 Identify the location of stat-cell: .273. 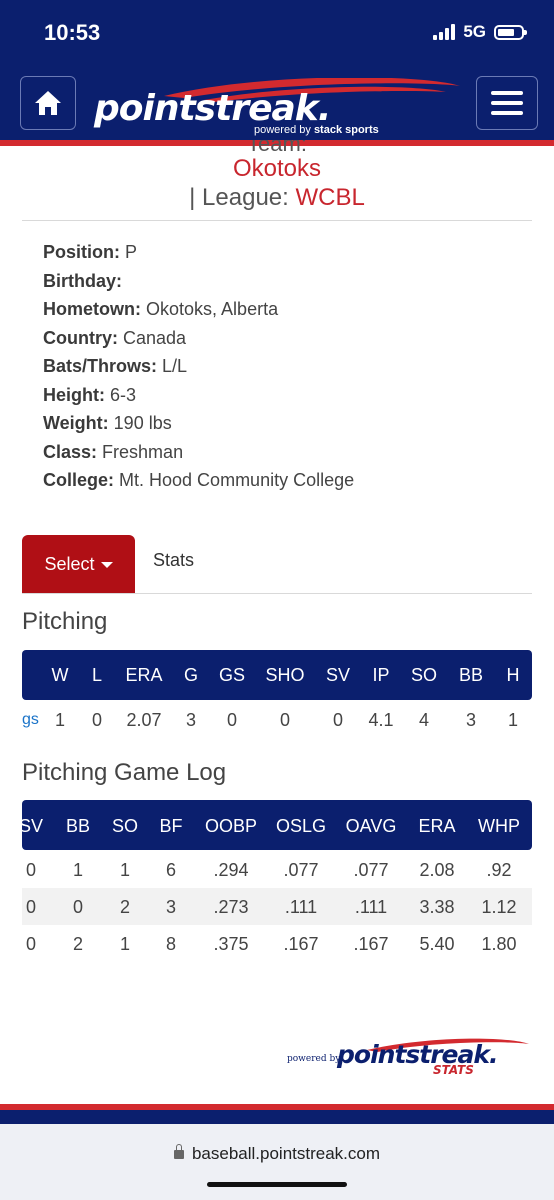
(231, 907).